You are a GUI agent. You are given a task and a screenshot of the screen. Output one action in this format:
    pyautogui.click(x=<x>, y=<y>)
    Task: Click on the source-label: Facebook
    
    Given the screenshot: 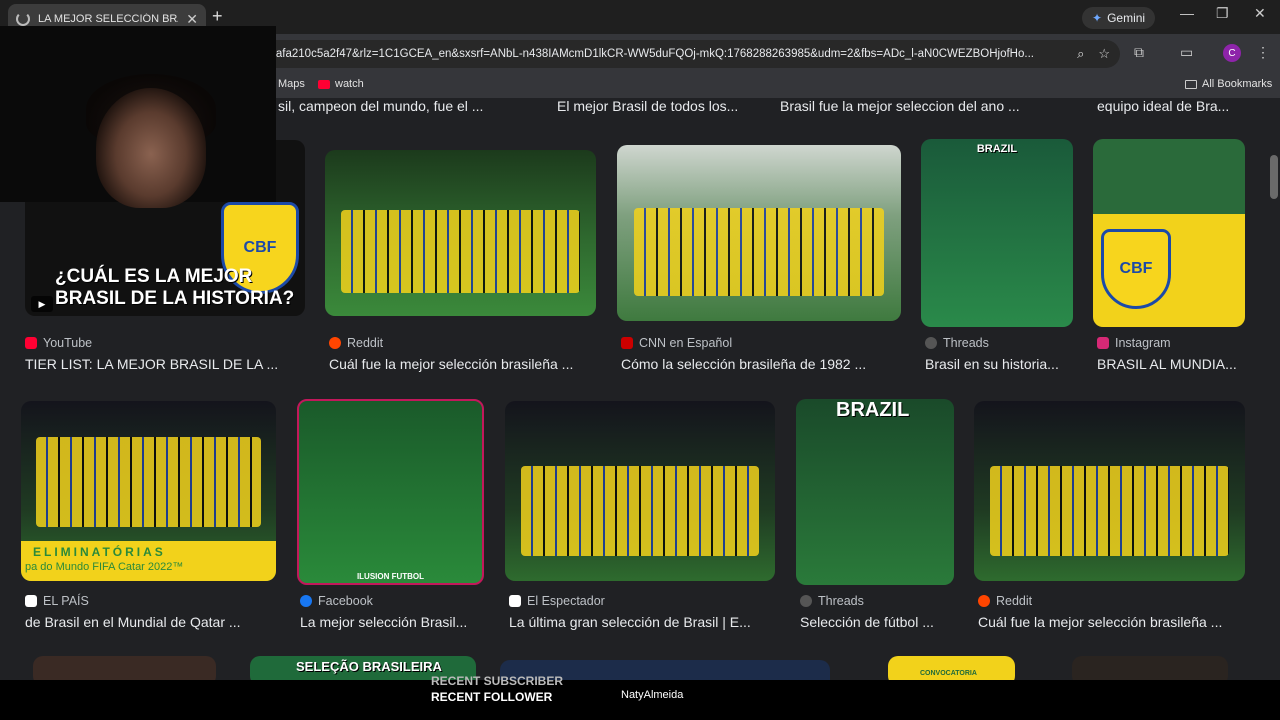 What is the action you would take?
    pyautogui.click(x=345, y=601)
    